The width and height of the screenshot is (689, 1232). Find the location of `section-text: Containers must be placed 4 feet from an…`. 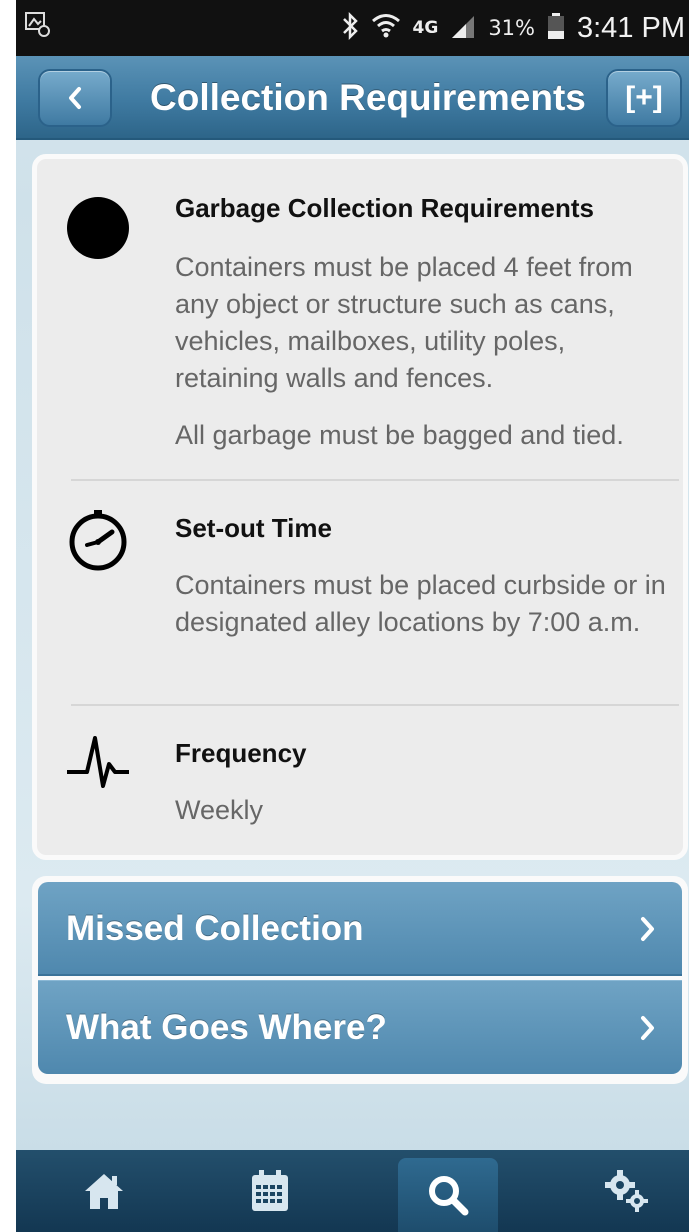

section-text: Containers must be placed 4 feet from an… is located at coordinates (404, 322).